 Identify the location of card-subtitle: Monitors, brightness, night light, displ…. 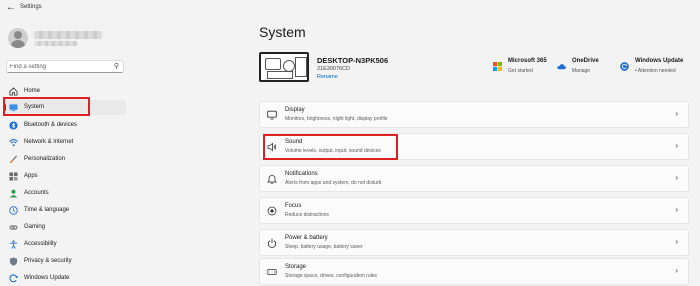
(336, 119).